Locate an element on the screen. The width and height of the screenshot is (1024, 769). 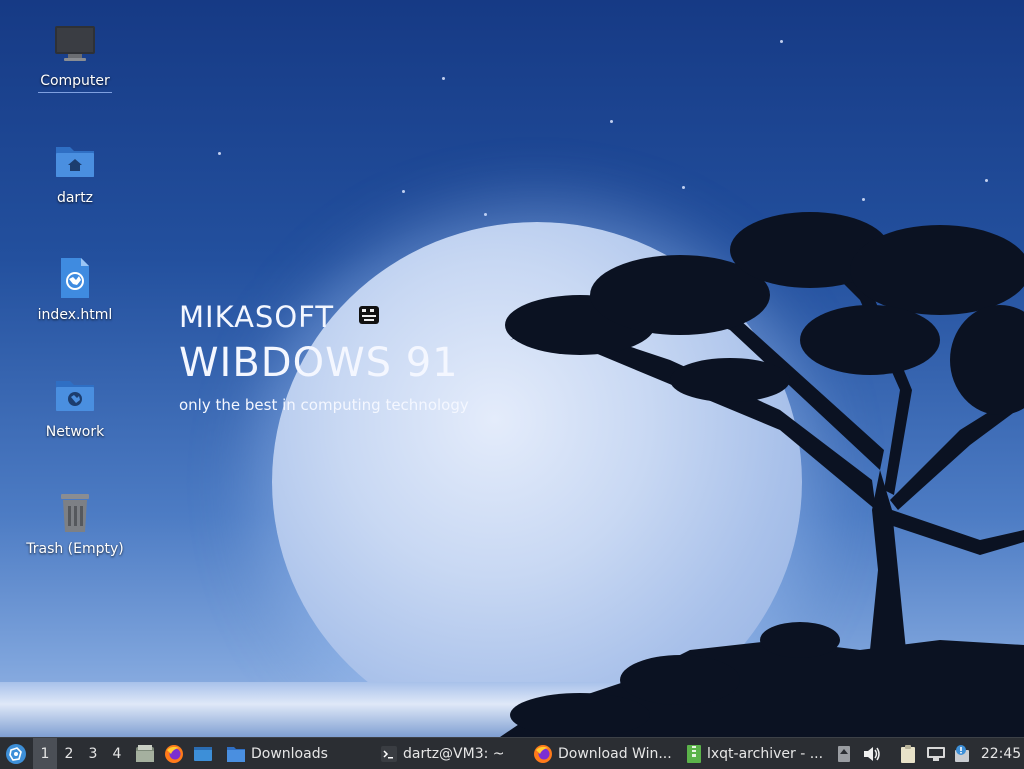
file-manager-launcher is located at coordinates (145, 753).